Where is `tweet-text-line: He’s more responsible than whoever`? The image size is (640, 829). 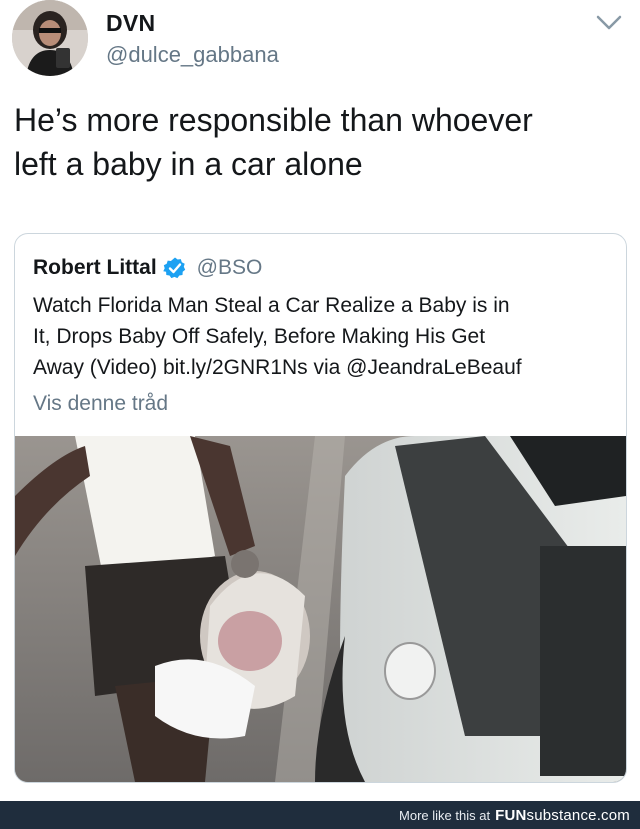 tweet-text-line: He’s more responsible than whoever is located at coordinates (273, 120).